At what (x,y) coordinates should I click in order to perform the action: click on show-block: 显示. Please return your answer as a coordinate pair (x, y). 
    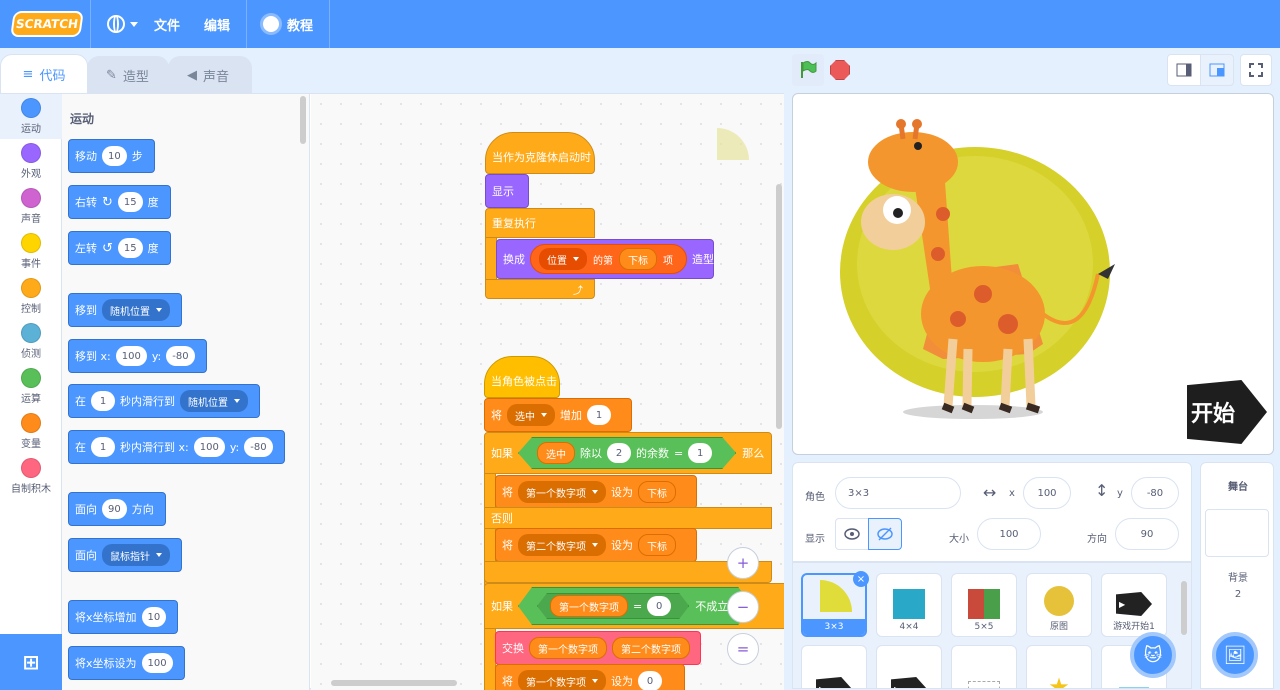
    Looking at the image, I should click on (507, 191).